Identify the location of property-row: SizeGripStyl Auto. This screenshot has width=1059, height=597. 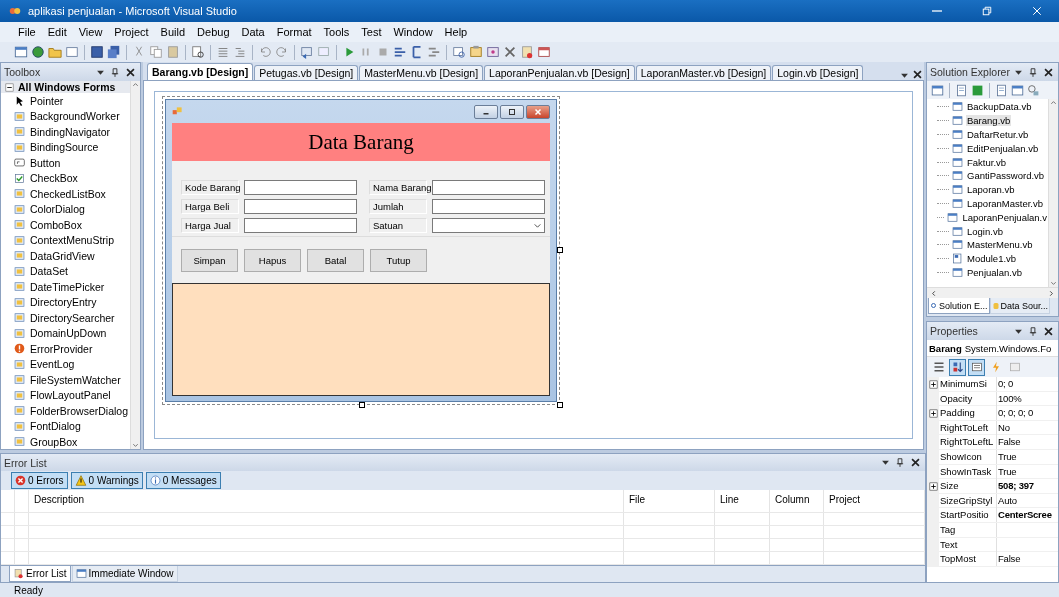
(992, 501).